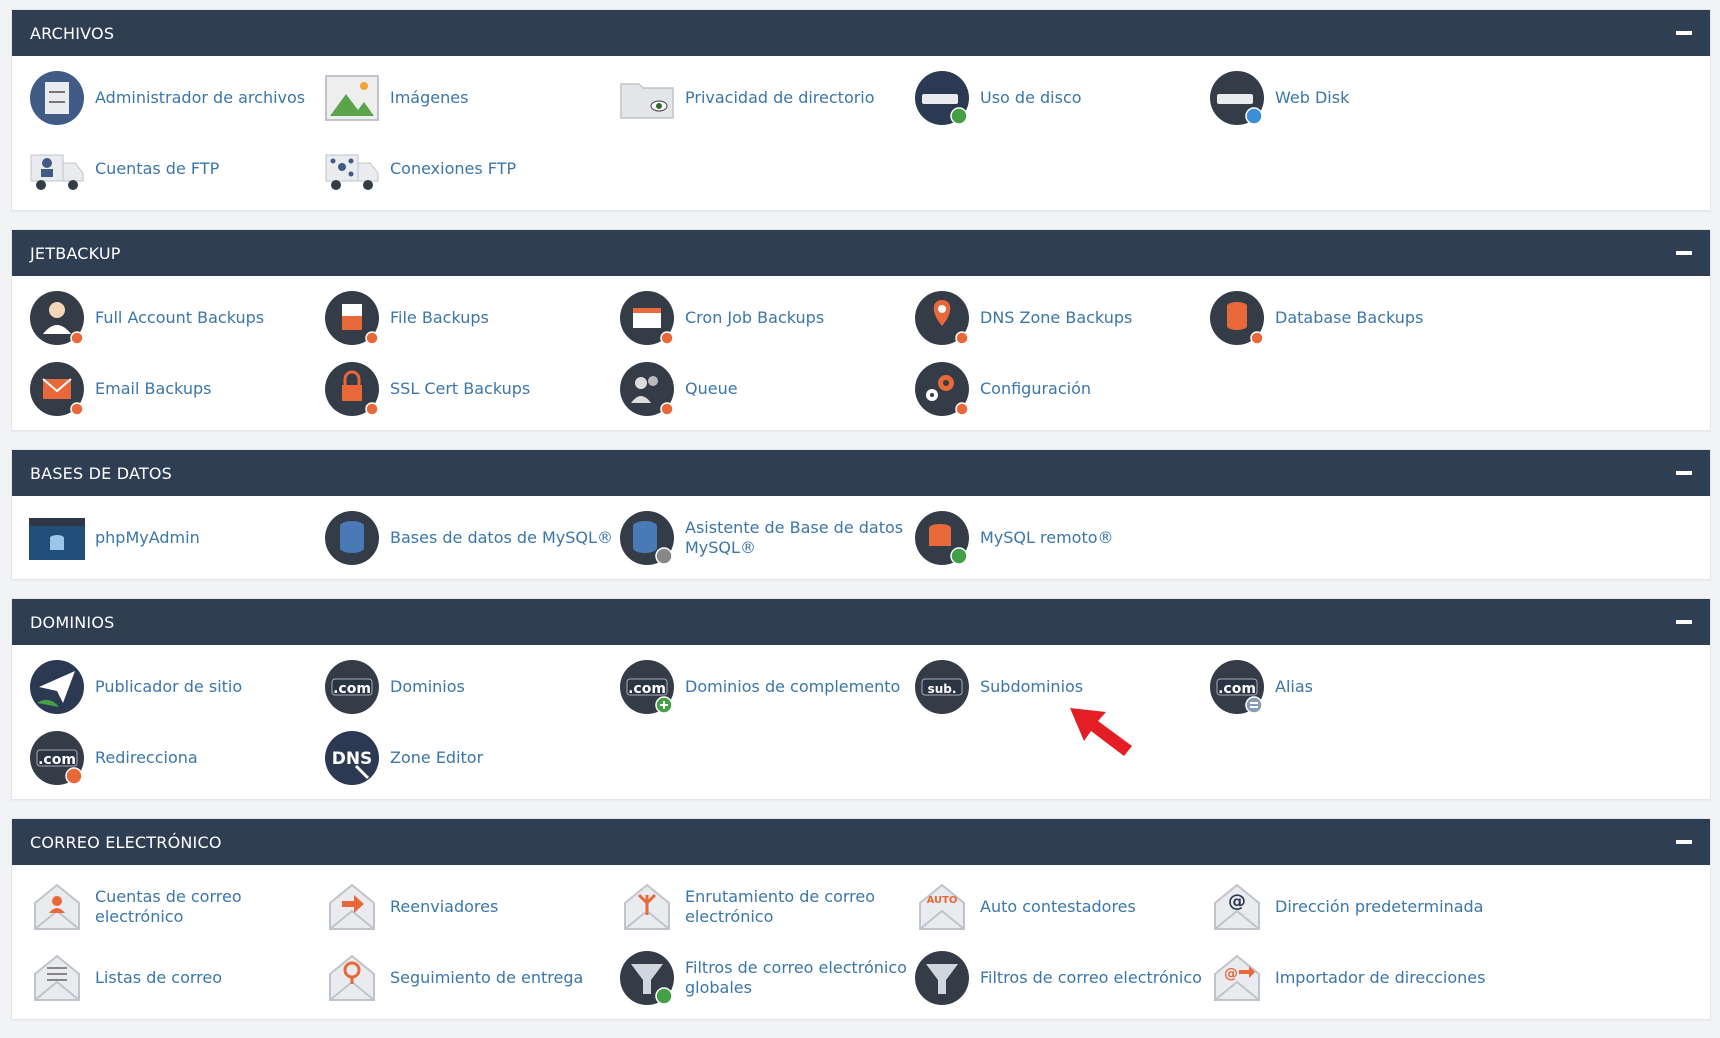 Image resolution: width=1720 pixels, height=1038 pixels. I want to click on tool-dominios: .com Dominios, so click(471, 686).